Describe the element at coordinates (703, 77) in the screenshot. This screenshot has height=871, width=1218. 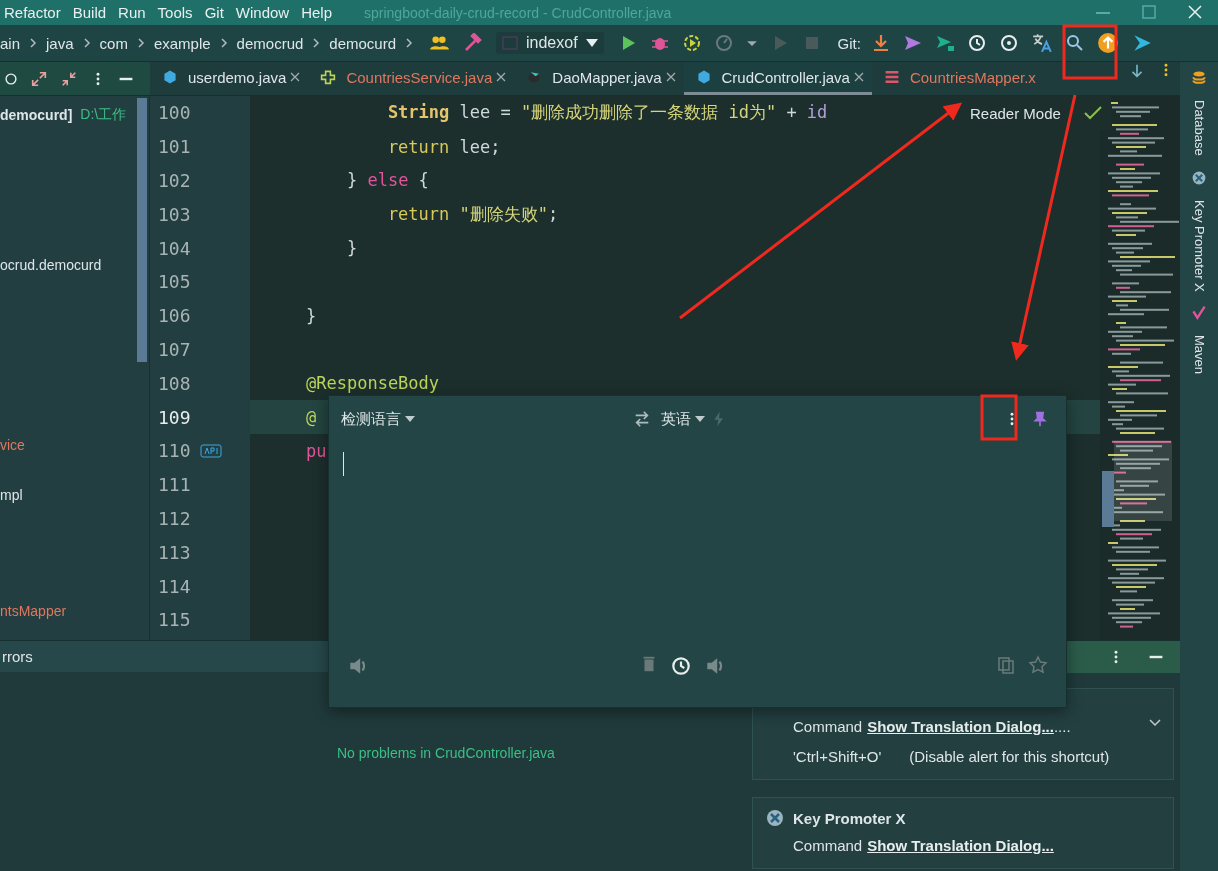
I see `cube-icon` at that location.